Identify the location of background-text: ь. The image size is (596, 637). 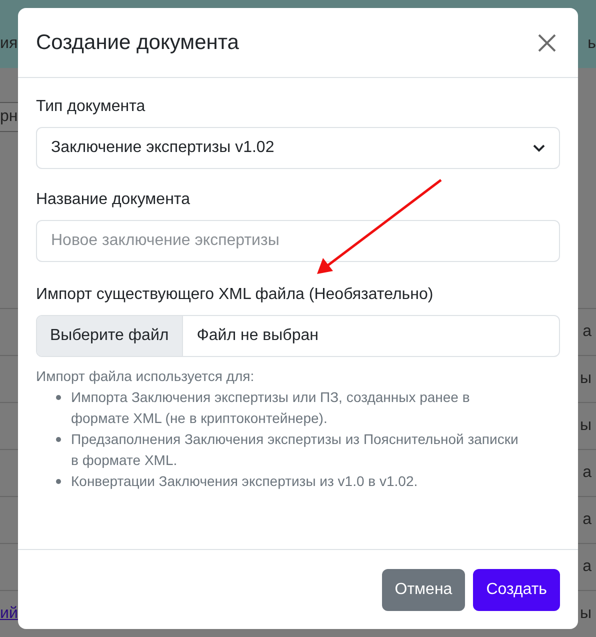
(592, 44).